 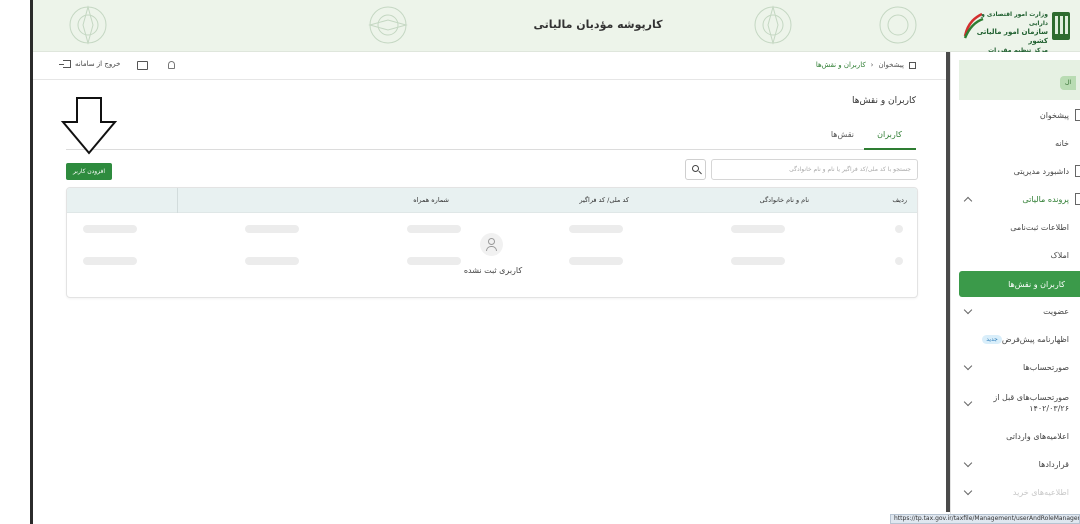 What do you see at coordinates (1019, 403) in the screenshot?
I see `sidebar-item-old-invoices: صورتحساب‌های قبل از ۱۴۰۲/۰۳/۲۶` at bounding box center [1019, 403].